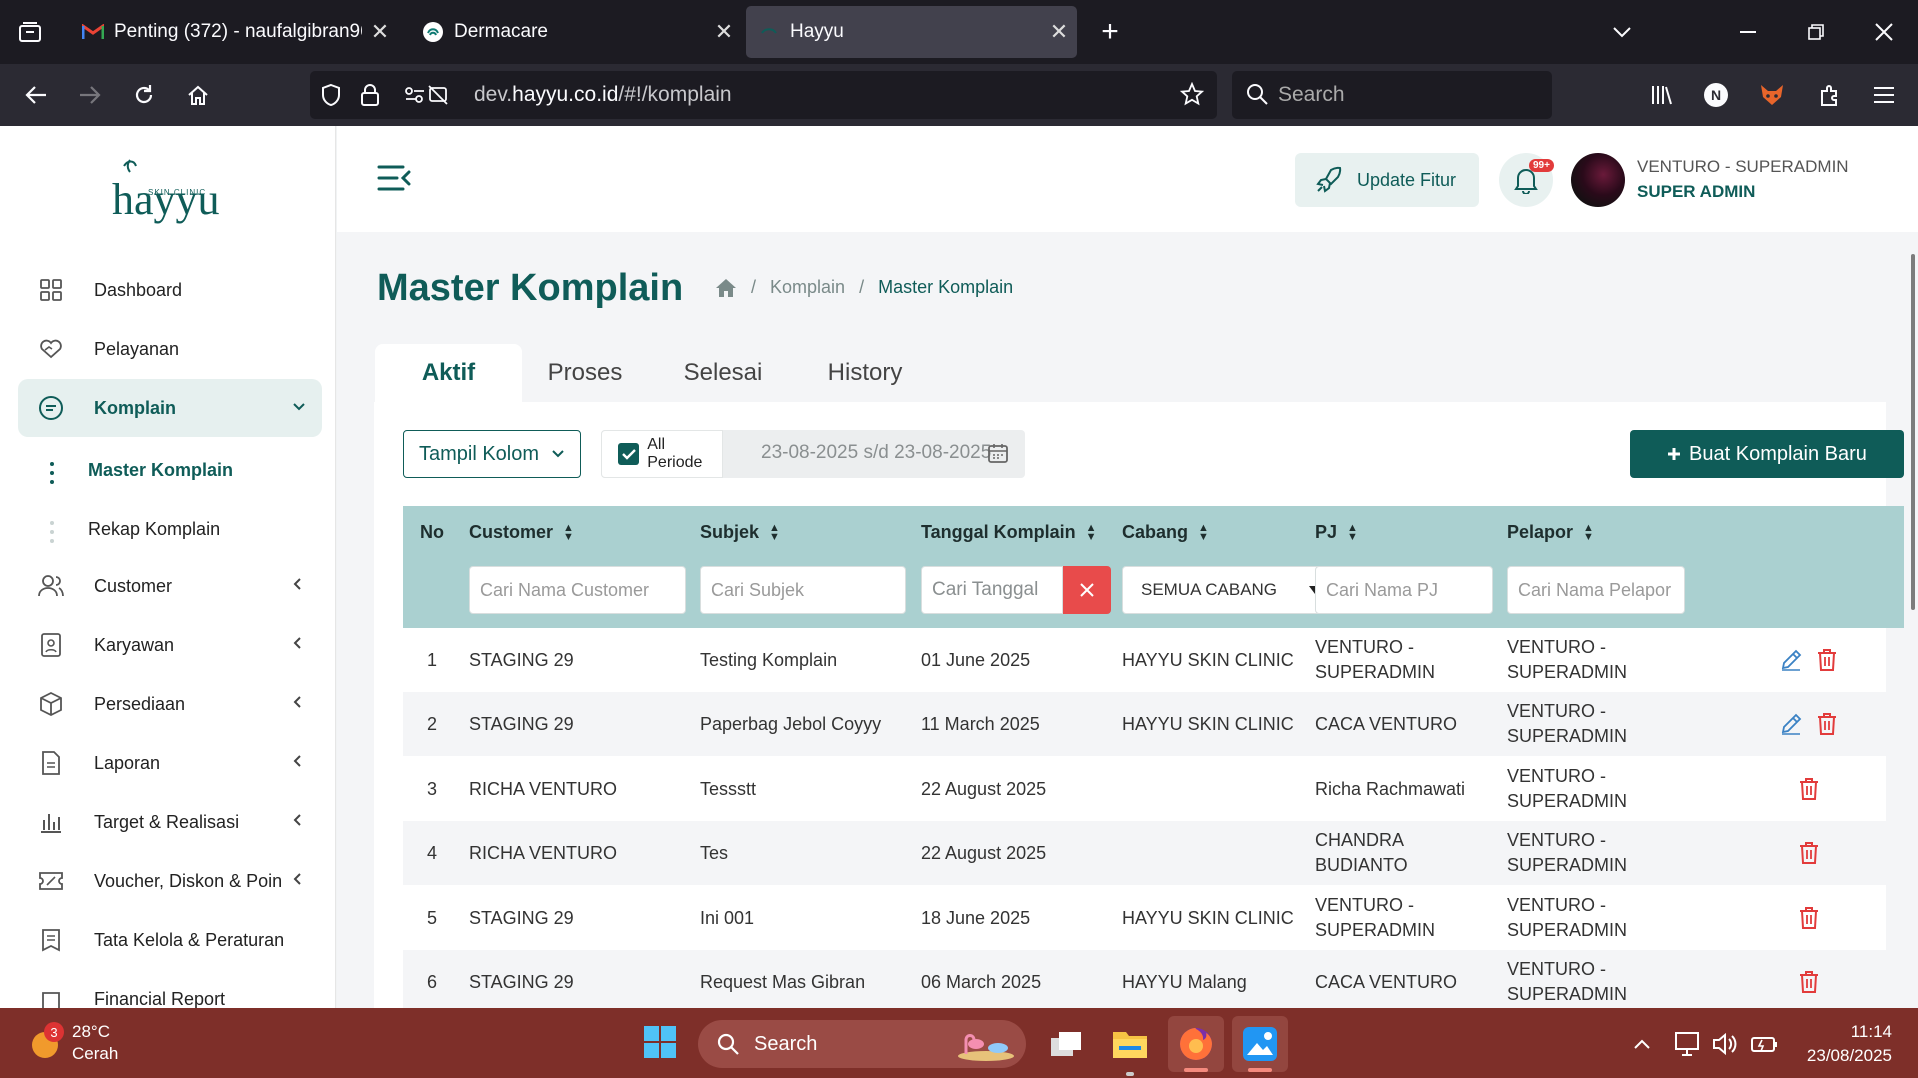 The height and width of the screenshot is (1078, 1918). I want to click on weather-widget: 3 28°C Cerah, so click(73, 1043).